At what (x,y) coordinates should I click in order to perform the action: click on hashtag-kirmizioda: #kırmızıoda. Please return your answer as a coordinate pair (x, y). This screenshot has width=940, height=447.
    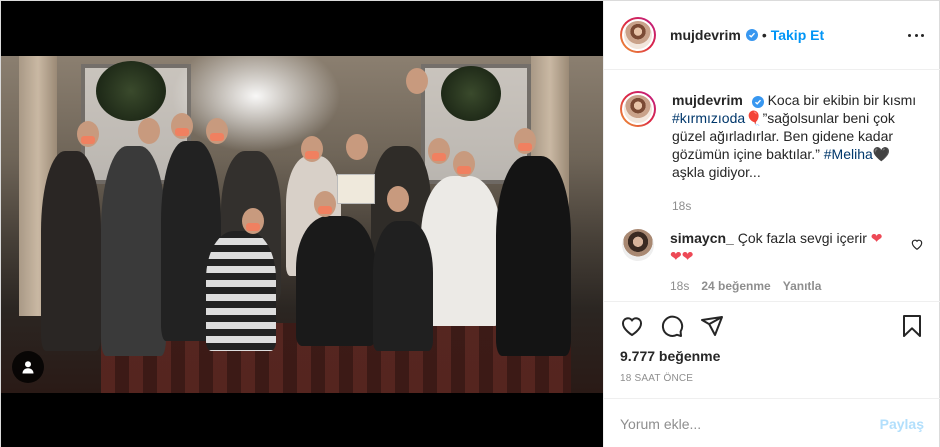
    Looking at the image, I should click on (708, 118).